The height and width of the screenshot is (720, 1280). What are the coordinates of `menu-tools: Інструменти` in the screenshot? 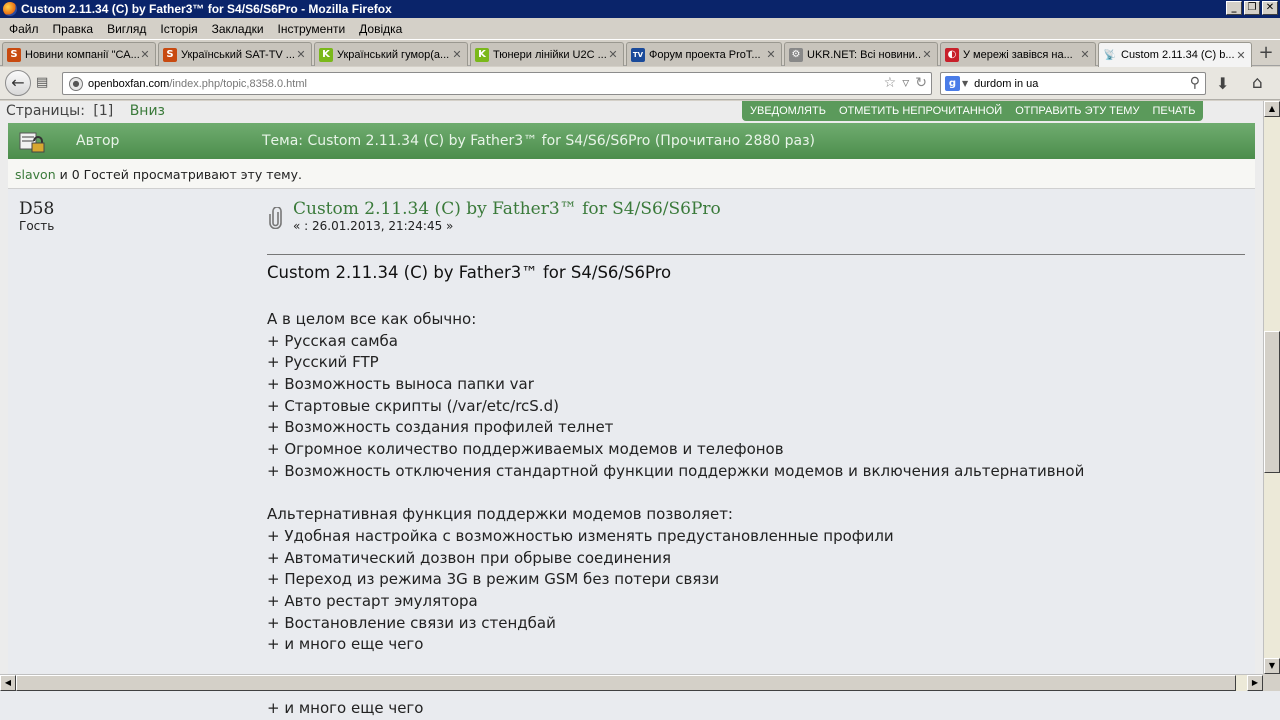 It's located at (312, 29).